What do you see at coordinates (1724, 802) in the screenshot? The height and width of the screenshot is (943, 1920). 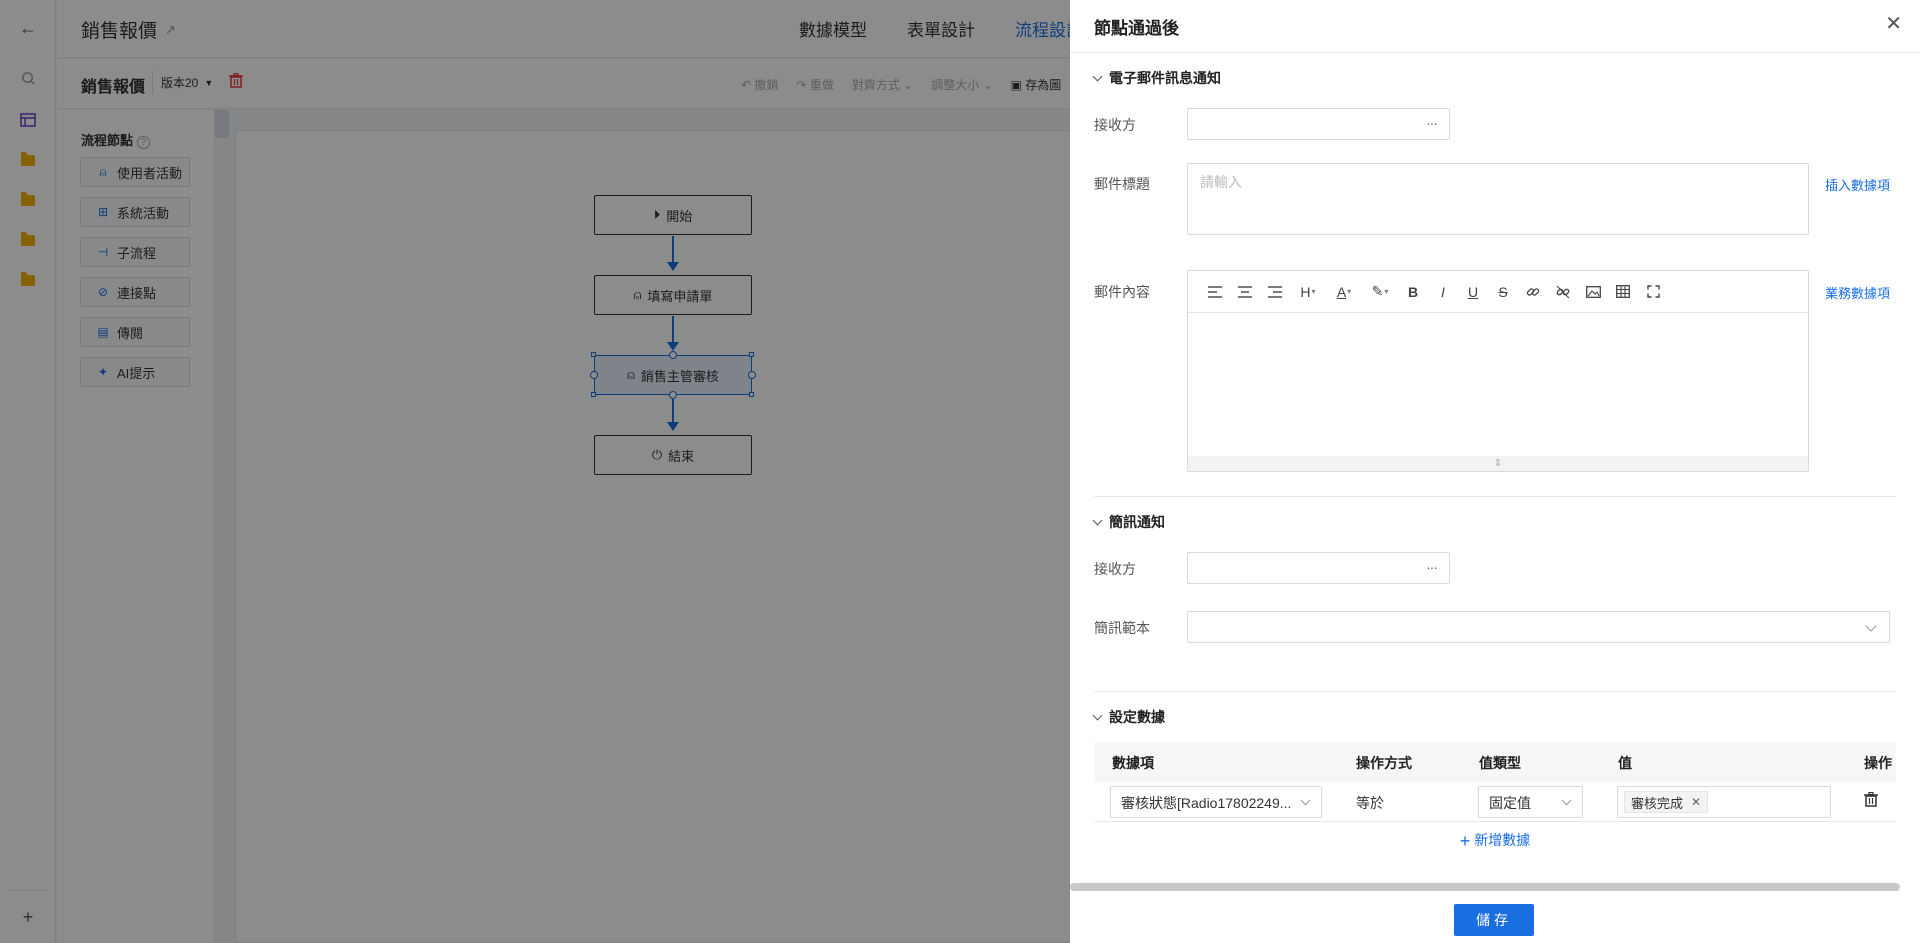 I see `value-input: 審核完成 ✕` at bounding box center [1724, 802].